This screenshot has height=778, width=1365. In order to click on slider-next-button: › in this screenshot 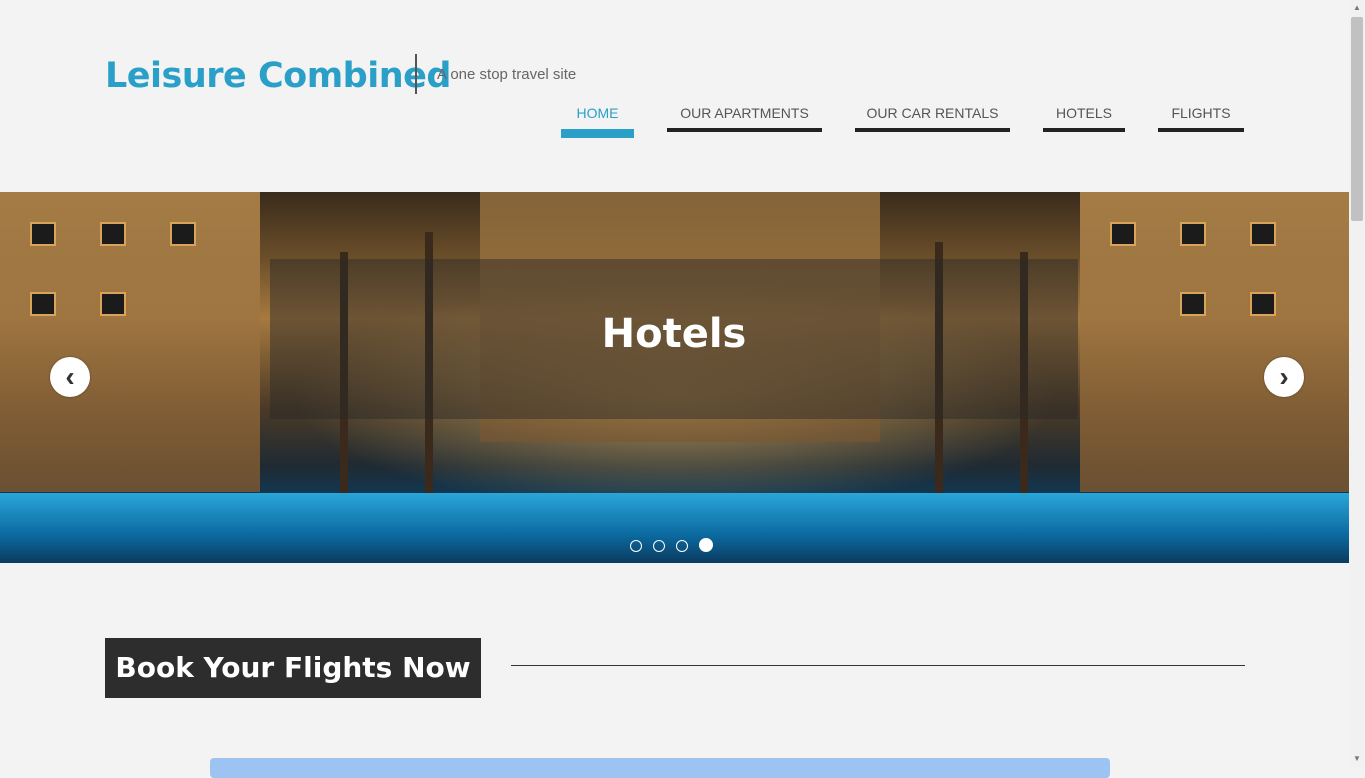, I will do `click(1284, 377)`.